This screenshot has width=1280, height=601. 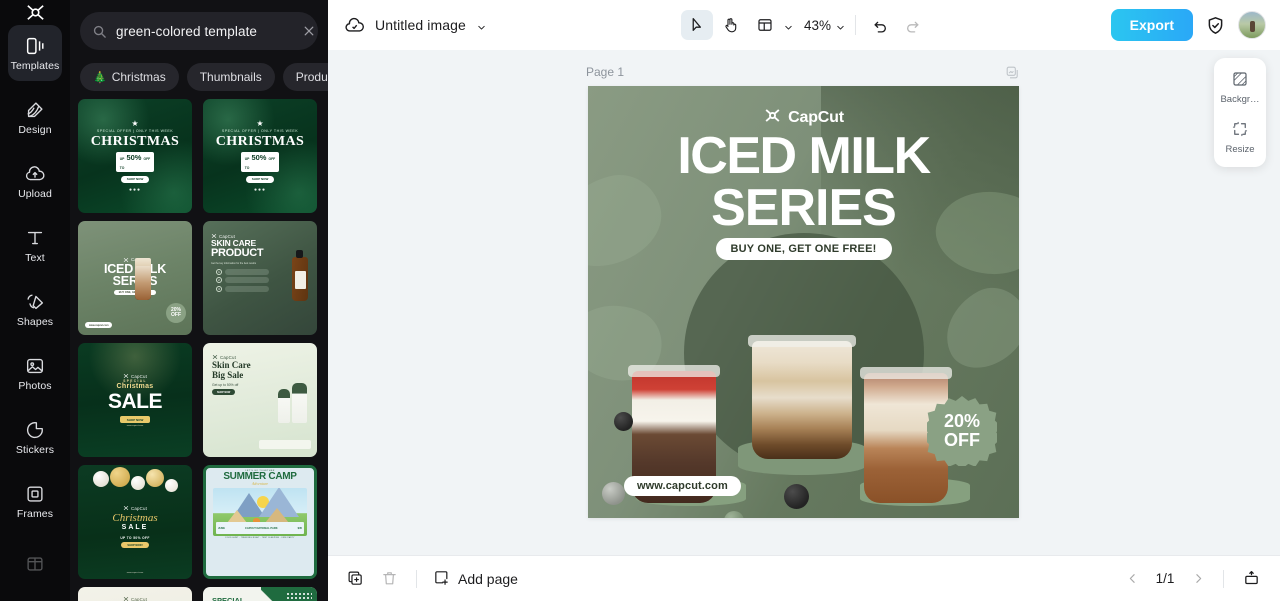 I want to click on category-chip-row: 🎄 Christmas Thumbnails Produ, so click(x=199, y=71).